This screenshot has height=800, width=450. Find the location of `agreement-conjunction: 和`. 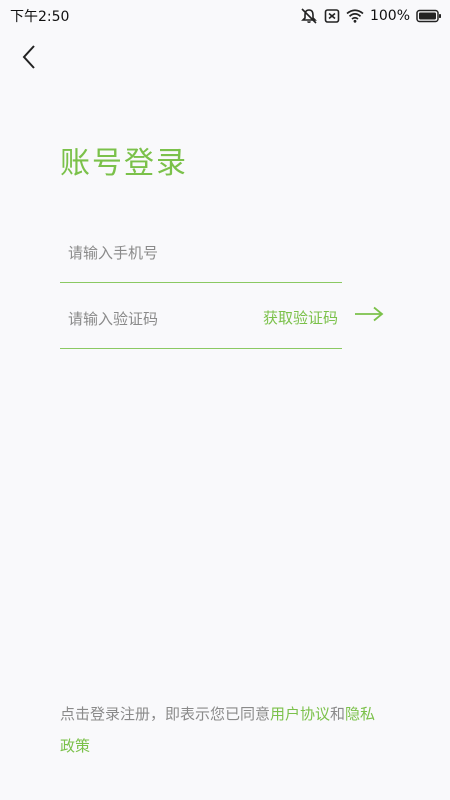

agreement-conjunction: 和 is located at coordinates (338, 714).